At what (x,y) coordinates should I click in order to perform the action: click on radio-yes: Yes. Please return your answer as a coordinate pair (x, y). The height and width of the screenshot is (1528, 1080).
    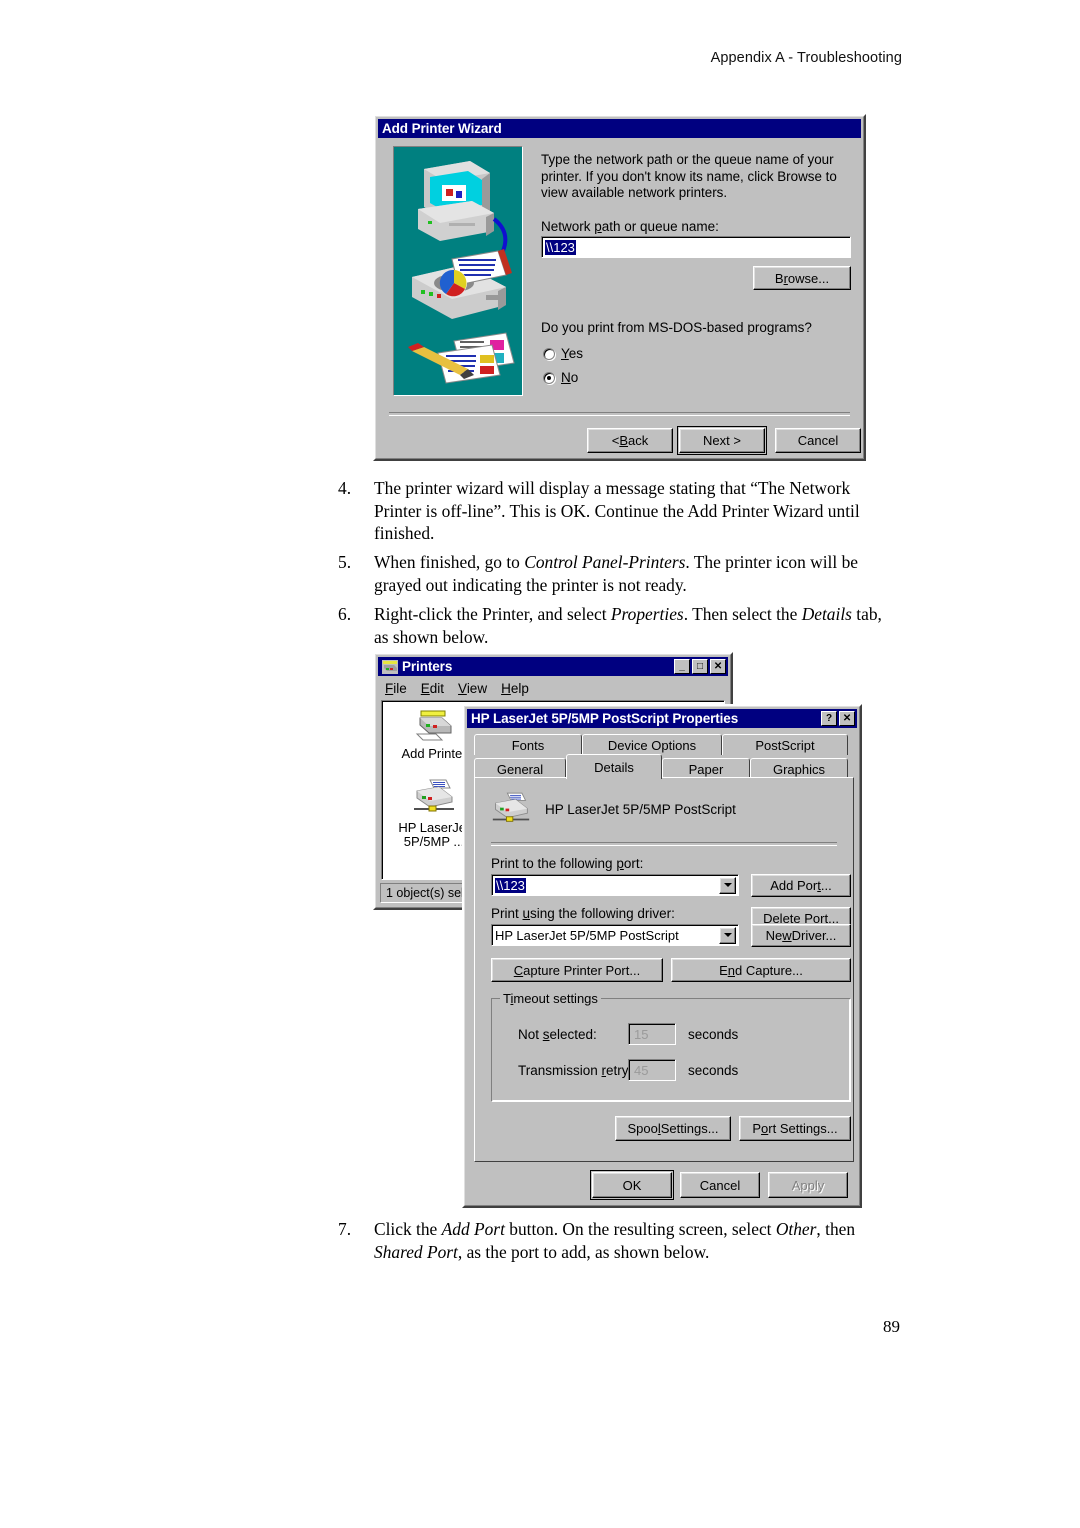
    Looking at the image, I should click on (563, 353).